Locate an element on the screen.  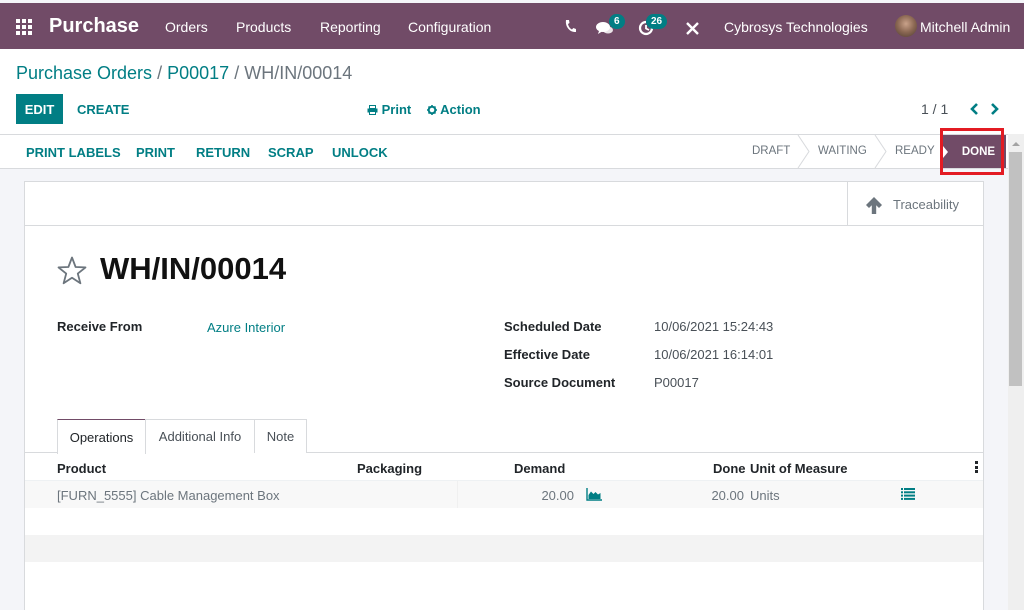
forecast-area-chart-icon is located at coordinates (594, 494).